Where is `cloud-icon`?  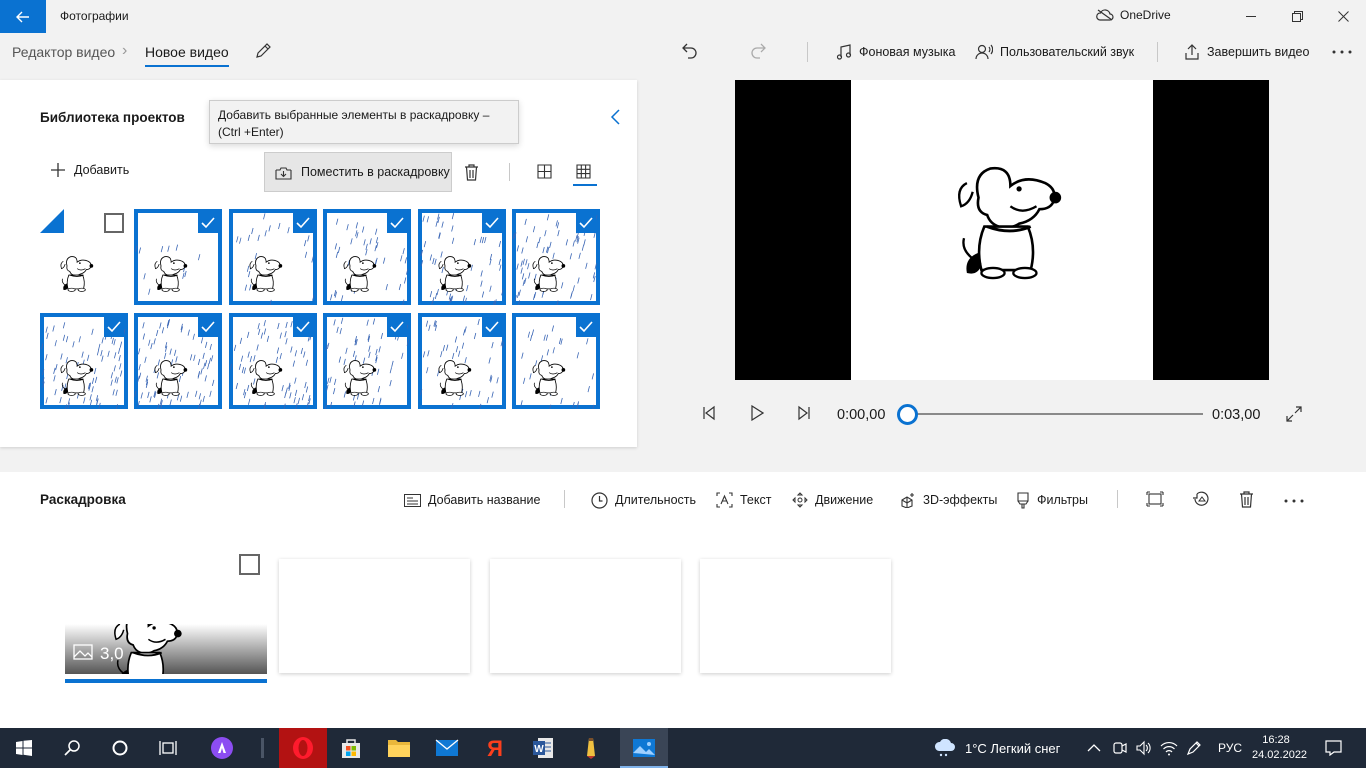 cloud-icon is located at coordinates (1105, 15).